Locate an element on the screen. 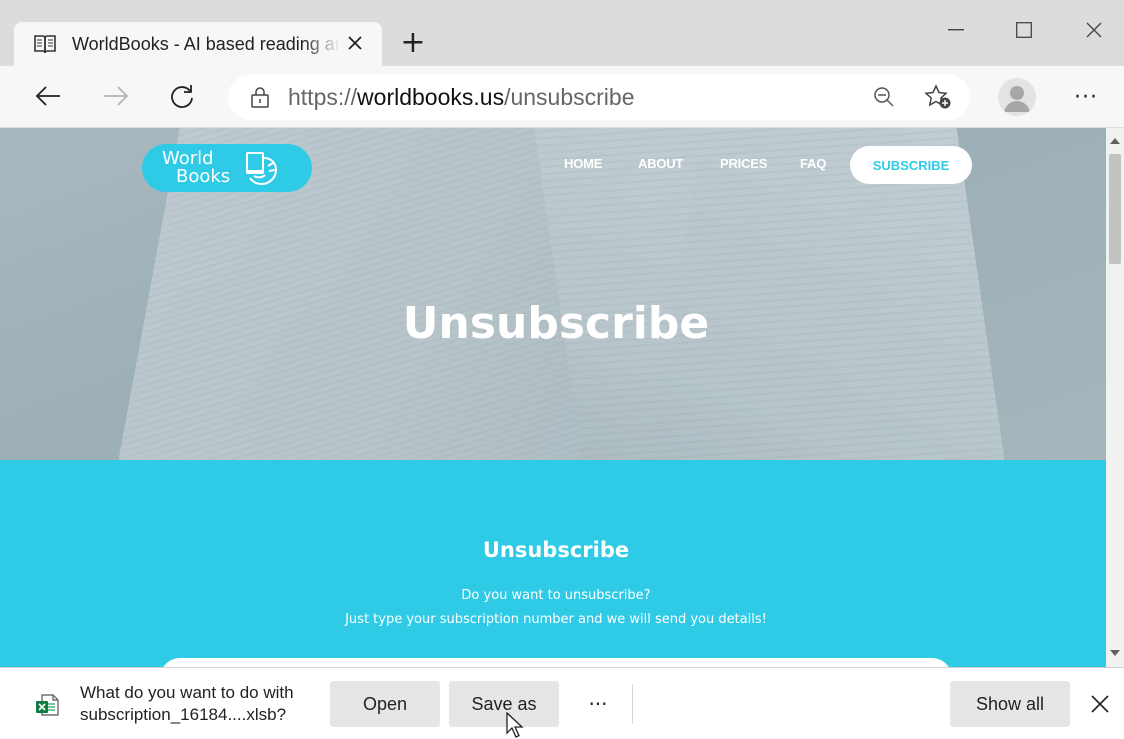 The height and width of the screenshot is (739, 1124). nav-faq: FAQ is located at coordinates (813, 163).